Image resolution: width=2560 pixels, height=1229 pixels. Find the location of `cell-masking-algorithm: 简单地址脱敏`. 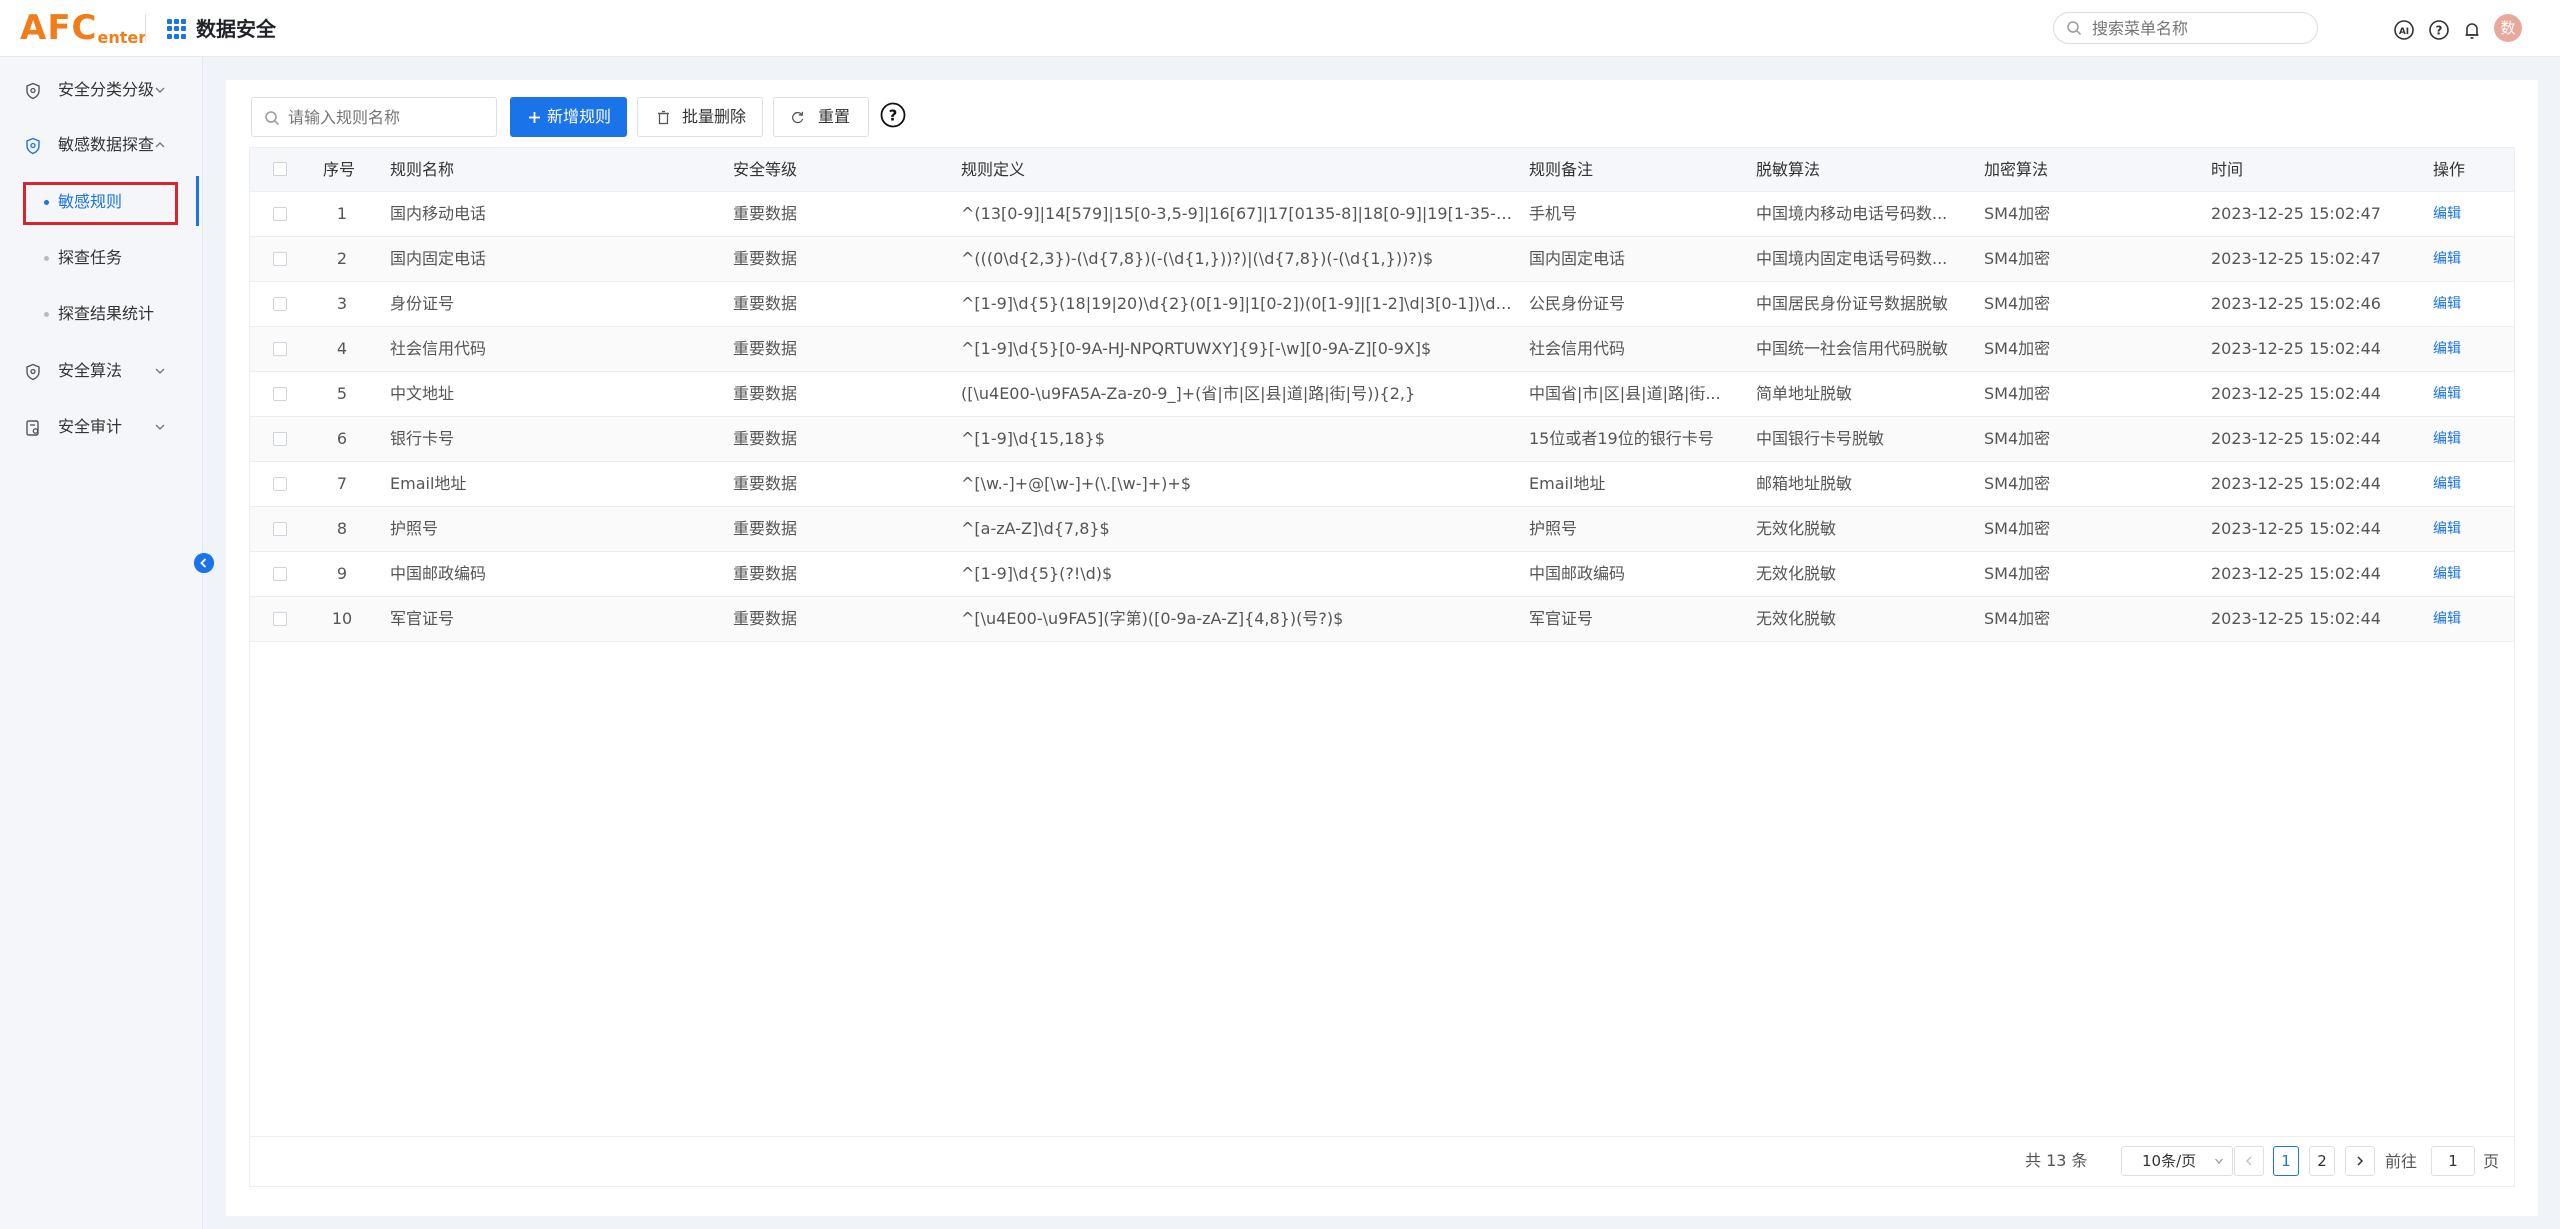

cell-masking-algorithm: 简单地址脱敏 is located at coordinates (1804, 393).